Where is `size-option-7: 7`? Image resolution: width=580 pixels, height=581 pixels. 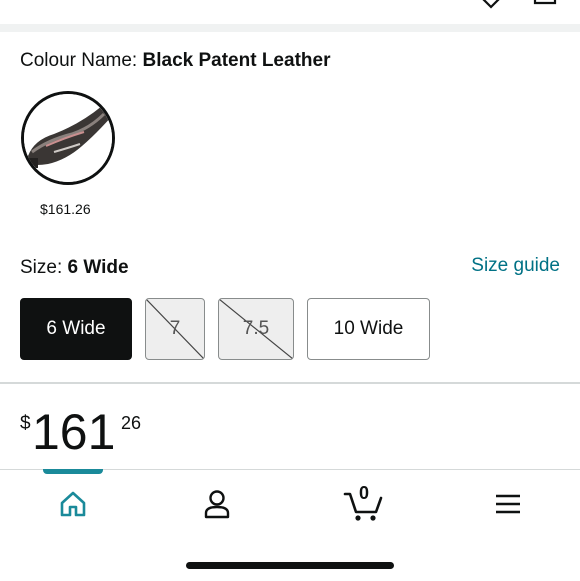
size-option-7: 7 is located at coordinates (175, 329).